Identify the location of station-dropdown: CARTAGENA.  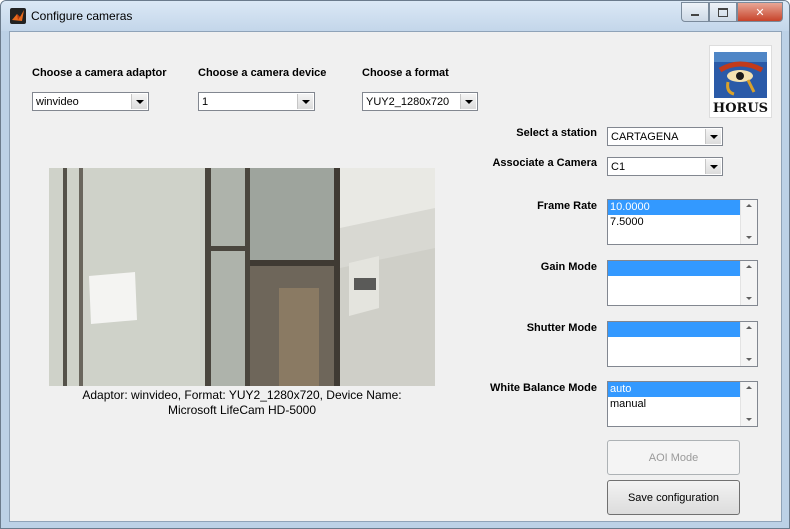
(665, 136).